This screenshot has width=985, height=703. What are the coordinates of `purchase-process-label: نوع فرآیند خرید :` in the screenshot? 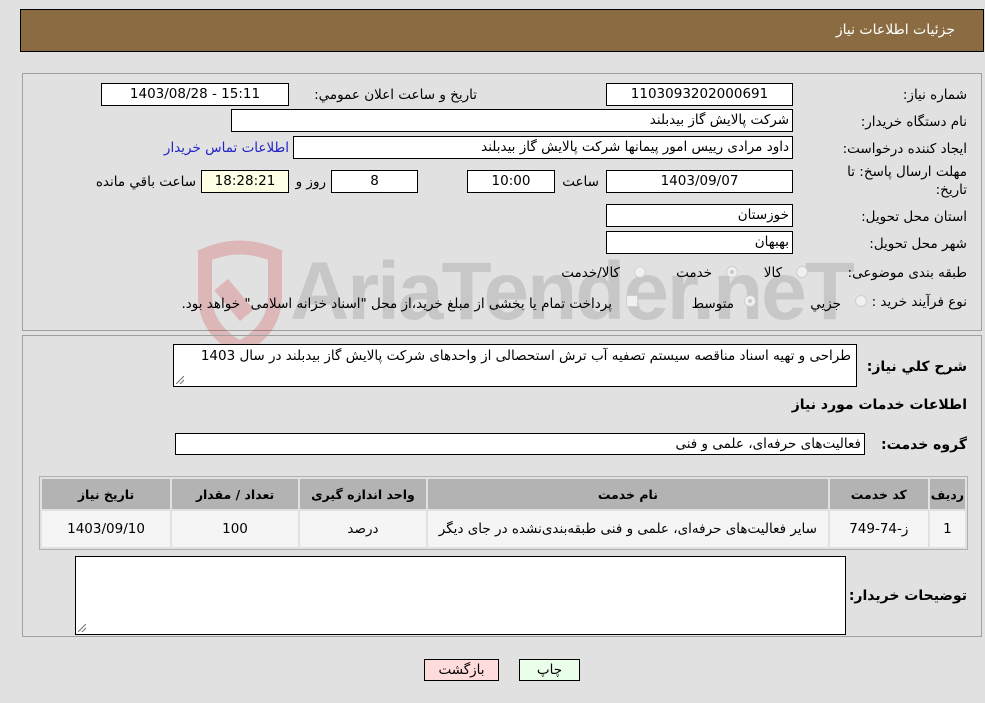 It's located at (919, 302).